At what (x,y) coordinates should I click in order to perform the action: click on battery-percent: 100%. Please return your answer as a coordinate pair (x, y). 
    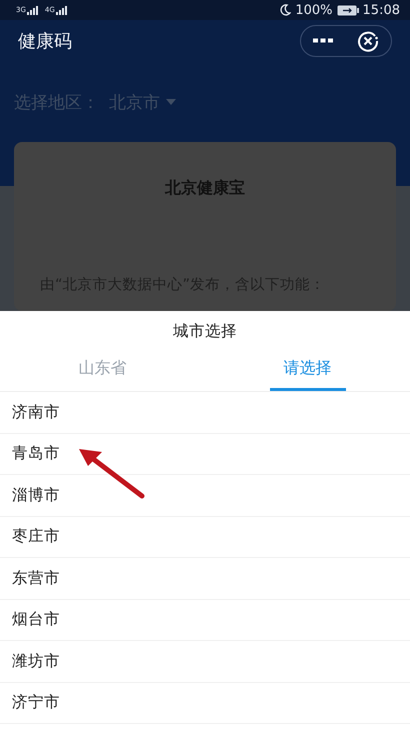
    Looking at the image, I should click on (314, 10).